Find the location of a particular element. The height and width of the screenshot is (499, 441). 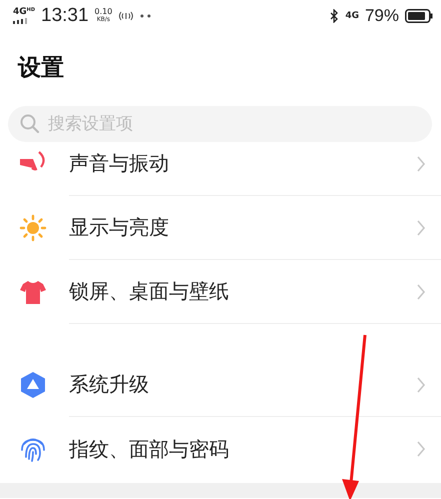

settings-item: 指纹、面部与密码 is located at coordinates (220, 449).